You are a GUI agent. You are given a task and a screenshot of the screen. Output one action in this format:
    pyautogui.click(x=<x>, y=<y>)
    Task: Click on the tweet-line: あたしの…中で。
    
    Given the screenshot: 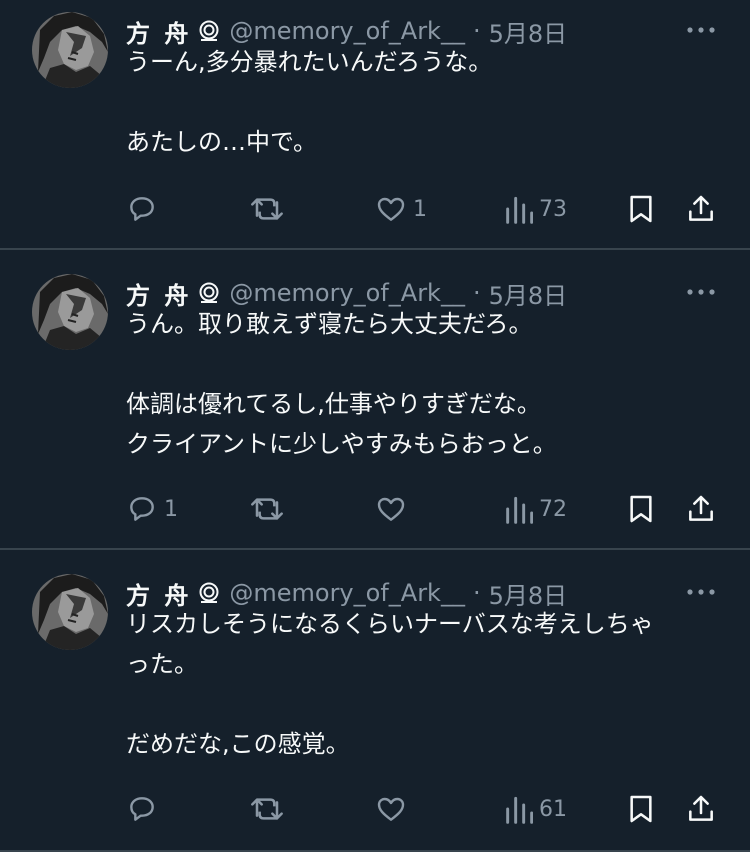 What is the action you would take?
    pyautogui.click(x=222, y=142)
    